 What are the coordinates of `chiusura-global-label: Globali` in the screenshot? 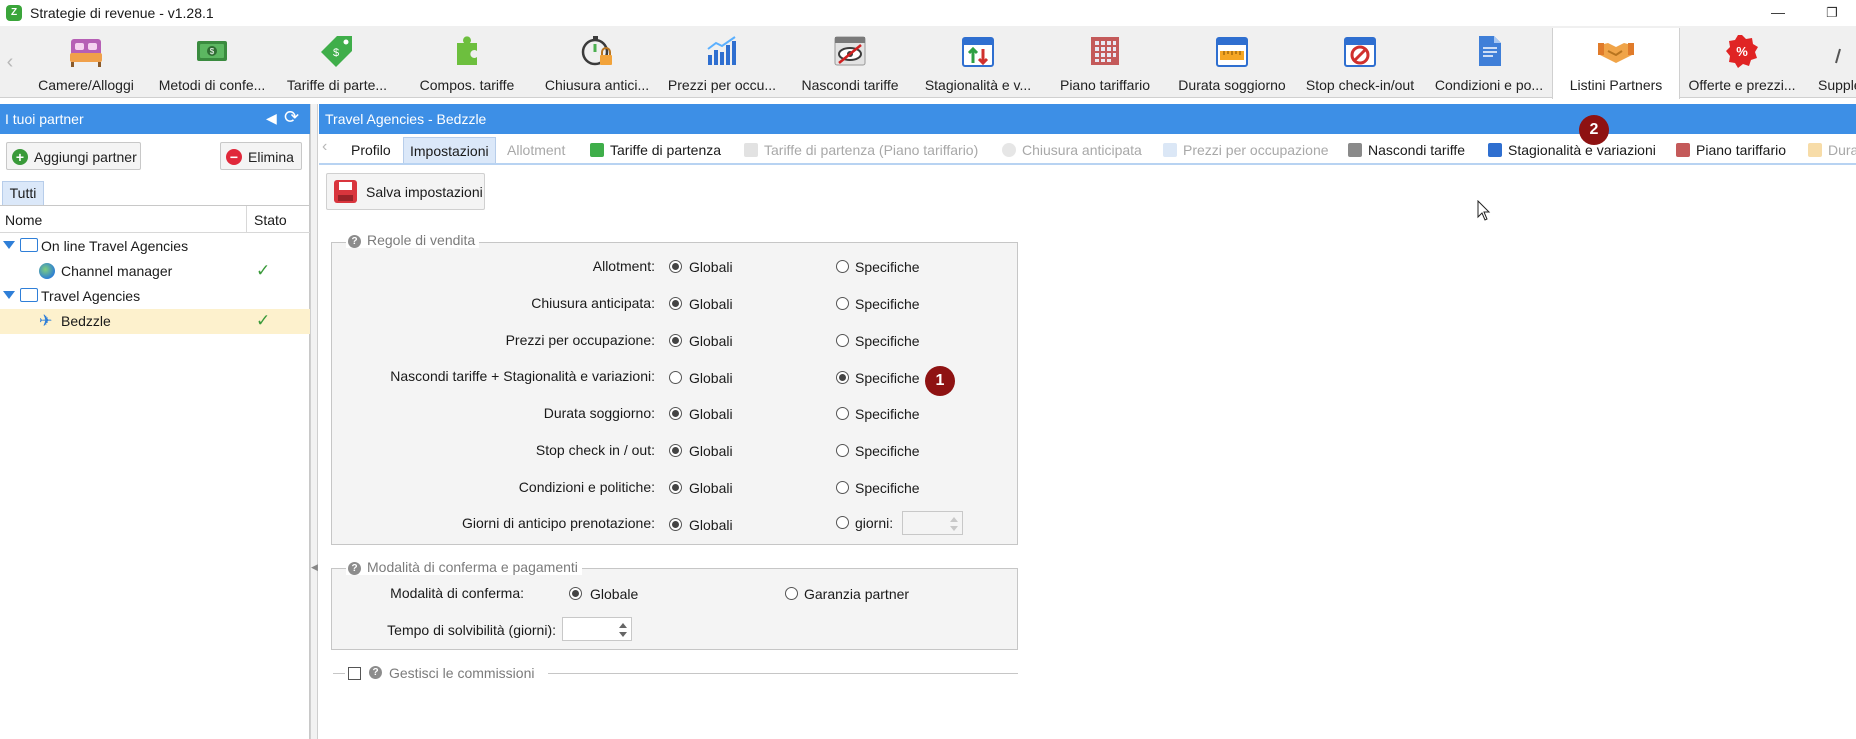 It's located at (711, 304).